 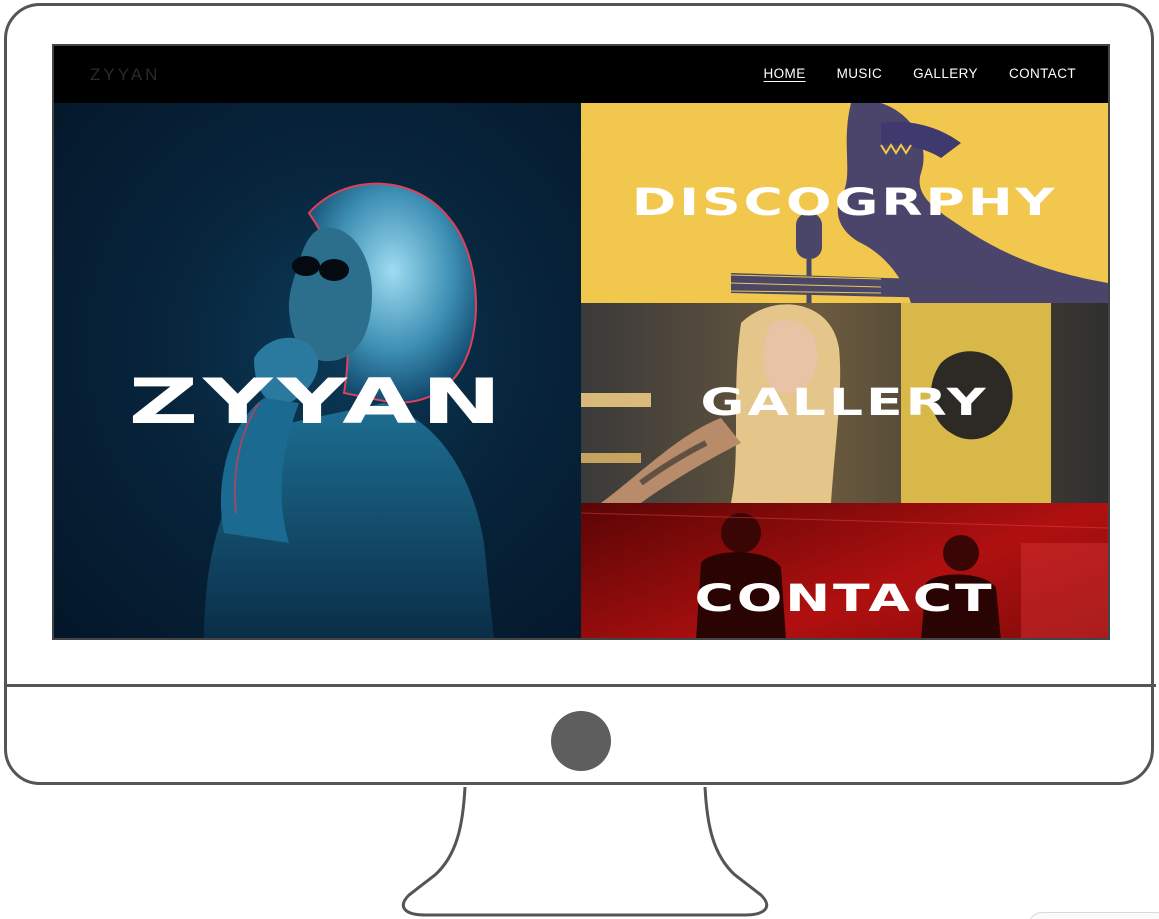 I want to click on contact-label: CONTACT, so click(x=844, y=598).